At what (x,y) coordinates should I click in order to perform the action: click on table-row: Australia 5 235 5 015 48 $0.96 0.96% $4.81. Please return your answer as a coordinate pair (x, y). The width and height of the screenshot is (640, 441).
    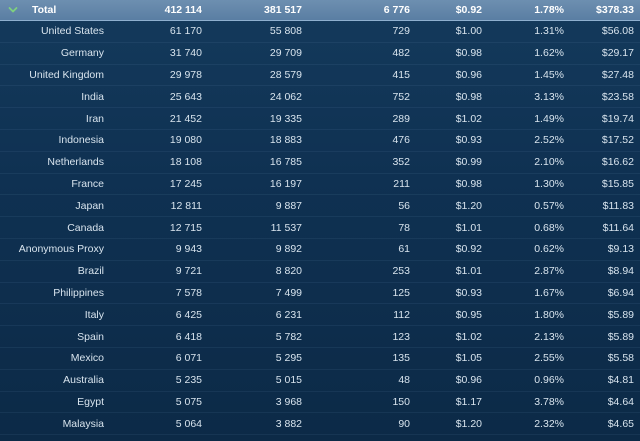
    Looking at the image, I should click on (320, 380).